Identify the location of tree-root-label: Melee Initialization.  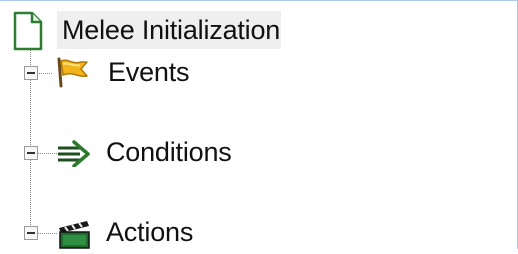
(169, 30).